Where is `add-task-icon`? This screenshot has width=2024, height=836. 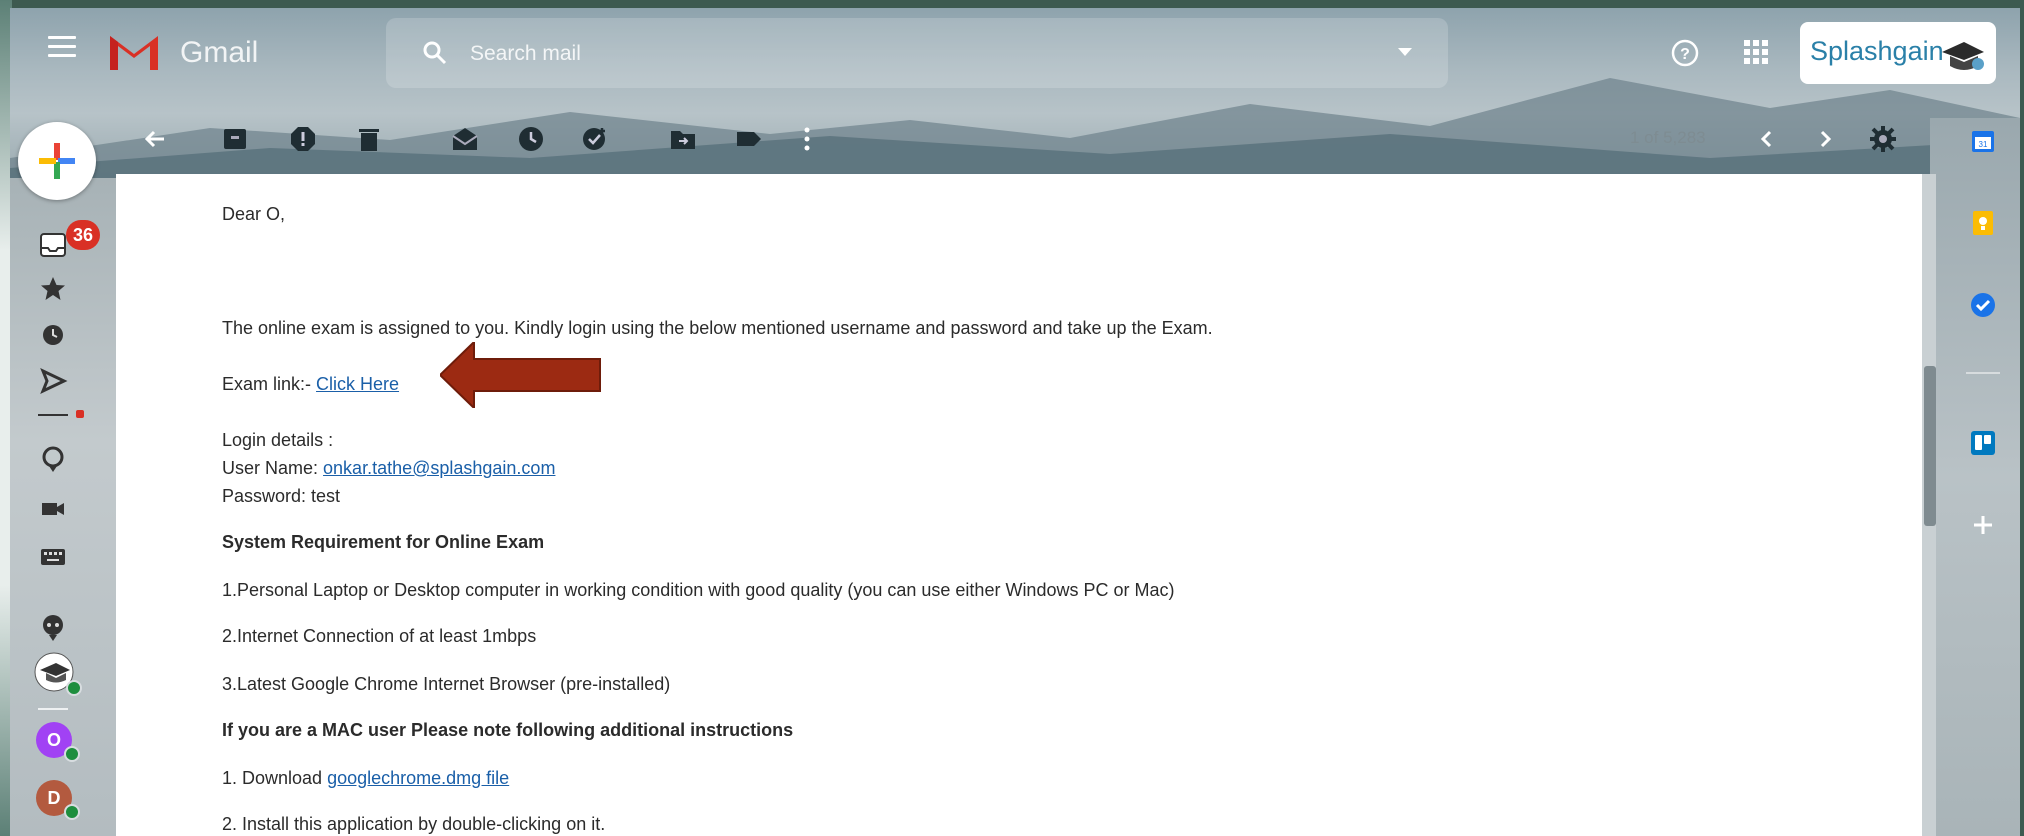
add-task-icon is located at coordinates (595, 139).